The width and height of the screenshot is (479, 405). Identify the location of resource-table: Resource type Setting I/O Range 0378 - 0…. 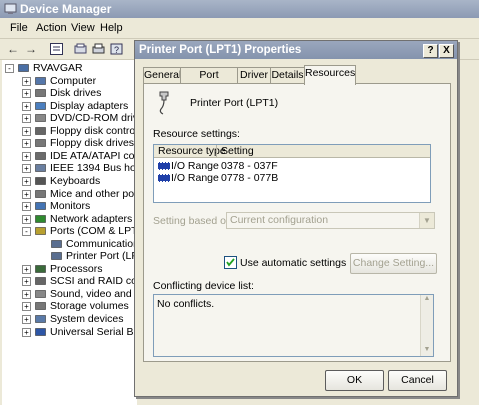
(292, 173).